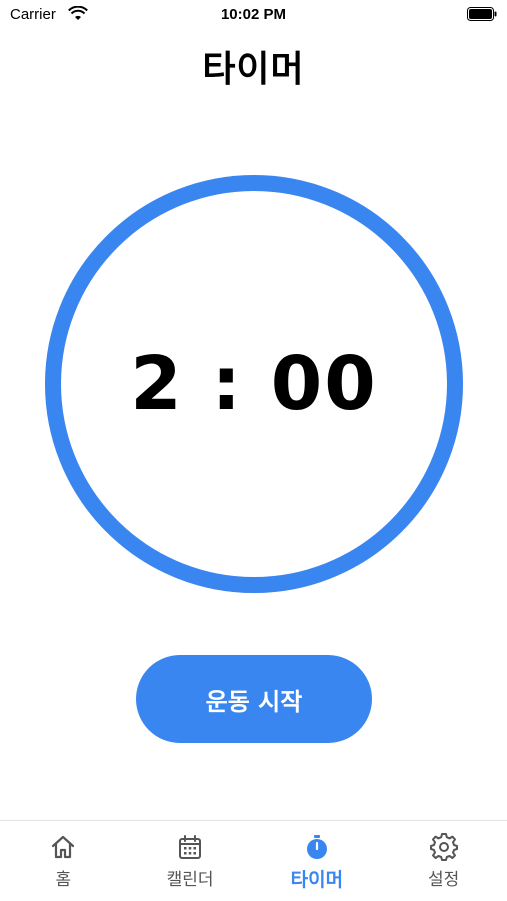 Image resolution: width=507 pixels, height=901 pixels. I want to click on stopwatch-icon, so click(316, 847).